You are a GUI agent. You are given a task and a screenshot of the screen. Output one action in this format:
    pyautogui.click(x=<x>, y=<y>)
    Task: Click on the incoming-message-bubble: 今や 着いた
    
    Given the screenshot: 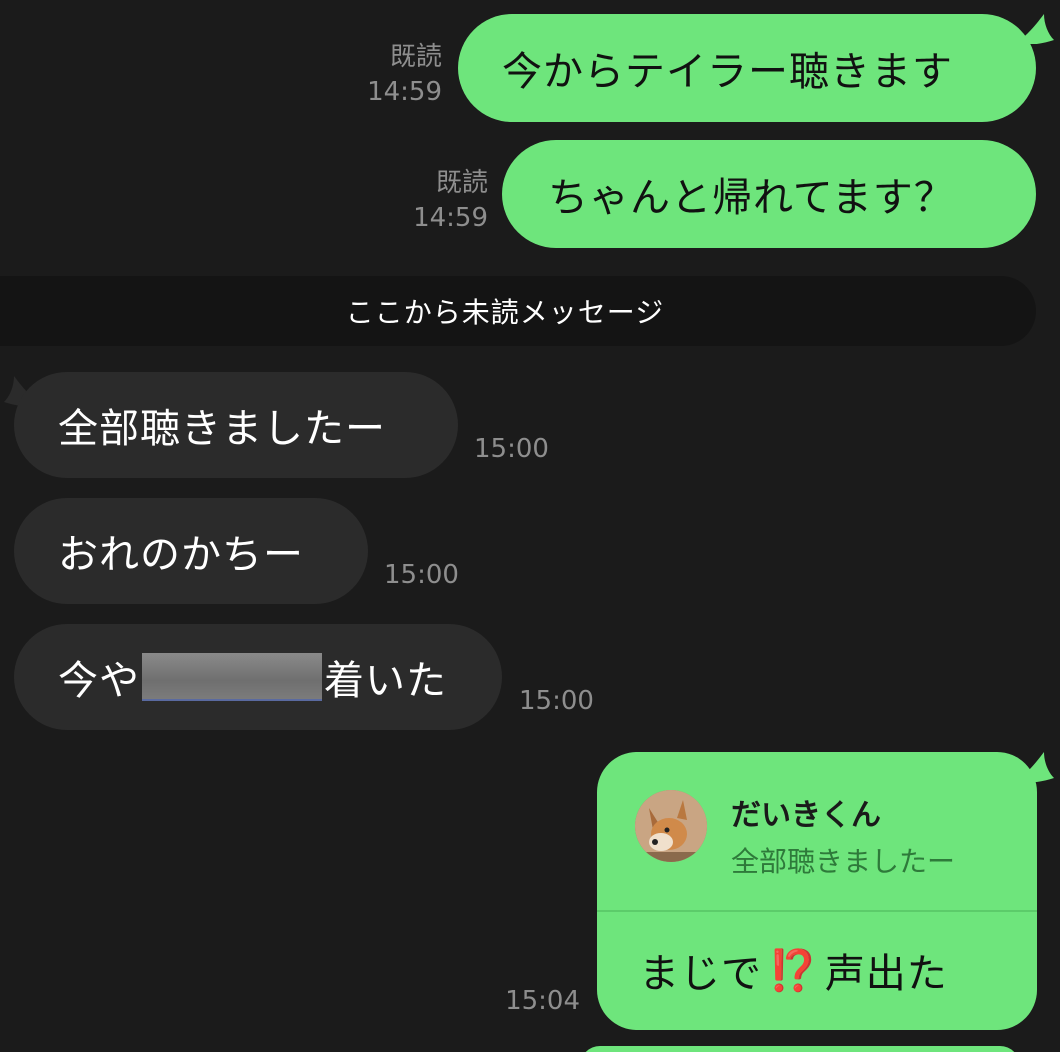 What is the action you would take?
    pyautogui.click(x=258, y=677)
    